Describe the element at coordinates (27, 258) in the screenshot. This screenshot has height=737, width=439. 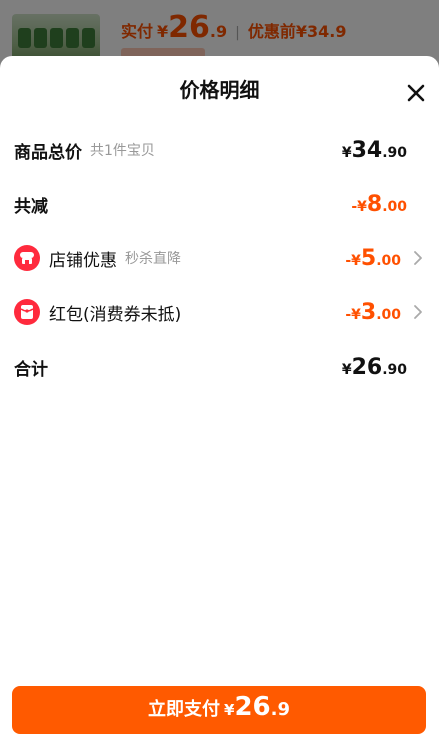
I see `shop-icon` at that location.